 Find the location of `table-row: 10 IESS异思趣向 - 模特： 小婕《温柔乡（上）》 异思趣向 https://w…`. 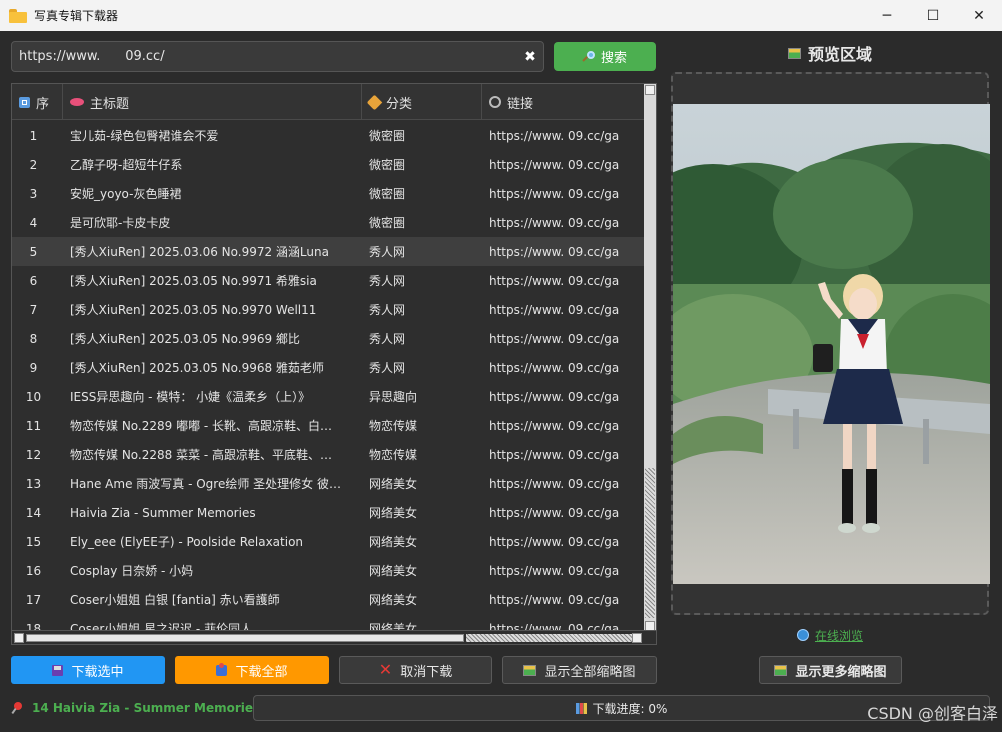

table-row: 10 IESS异思趣向 - 模特： 小婕《温柔乡（上）》 异思趣向 https://w… is located at coordinates (328, 396).